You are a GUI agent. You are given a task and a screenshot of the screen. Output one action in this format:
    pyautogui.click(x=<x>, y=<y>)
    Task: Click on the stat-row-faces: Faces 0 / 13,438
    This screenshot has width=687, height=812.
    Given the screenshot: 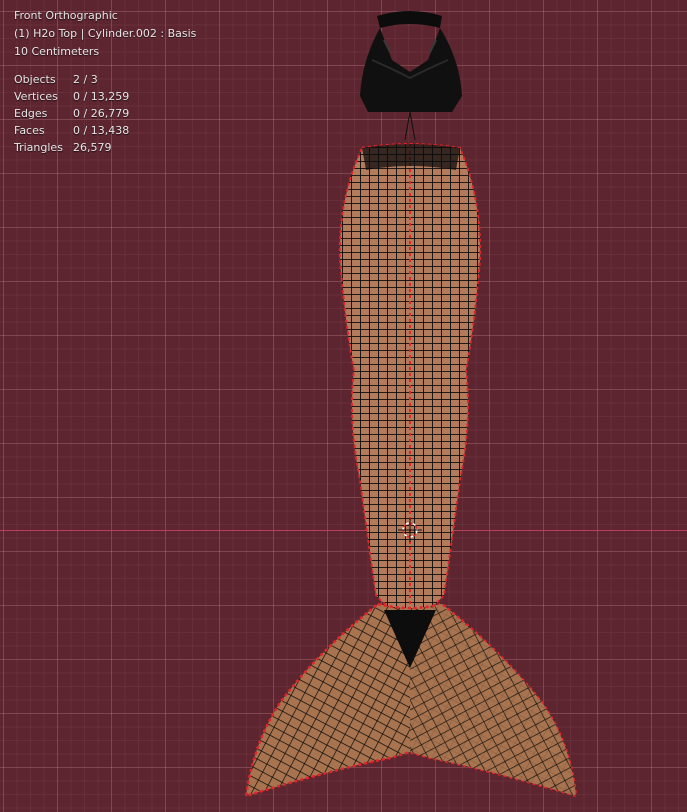 What is the action you would take?
    pyautogui.click(x=105, y=130)
    